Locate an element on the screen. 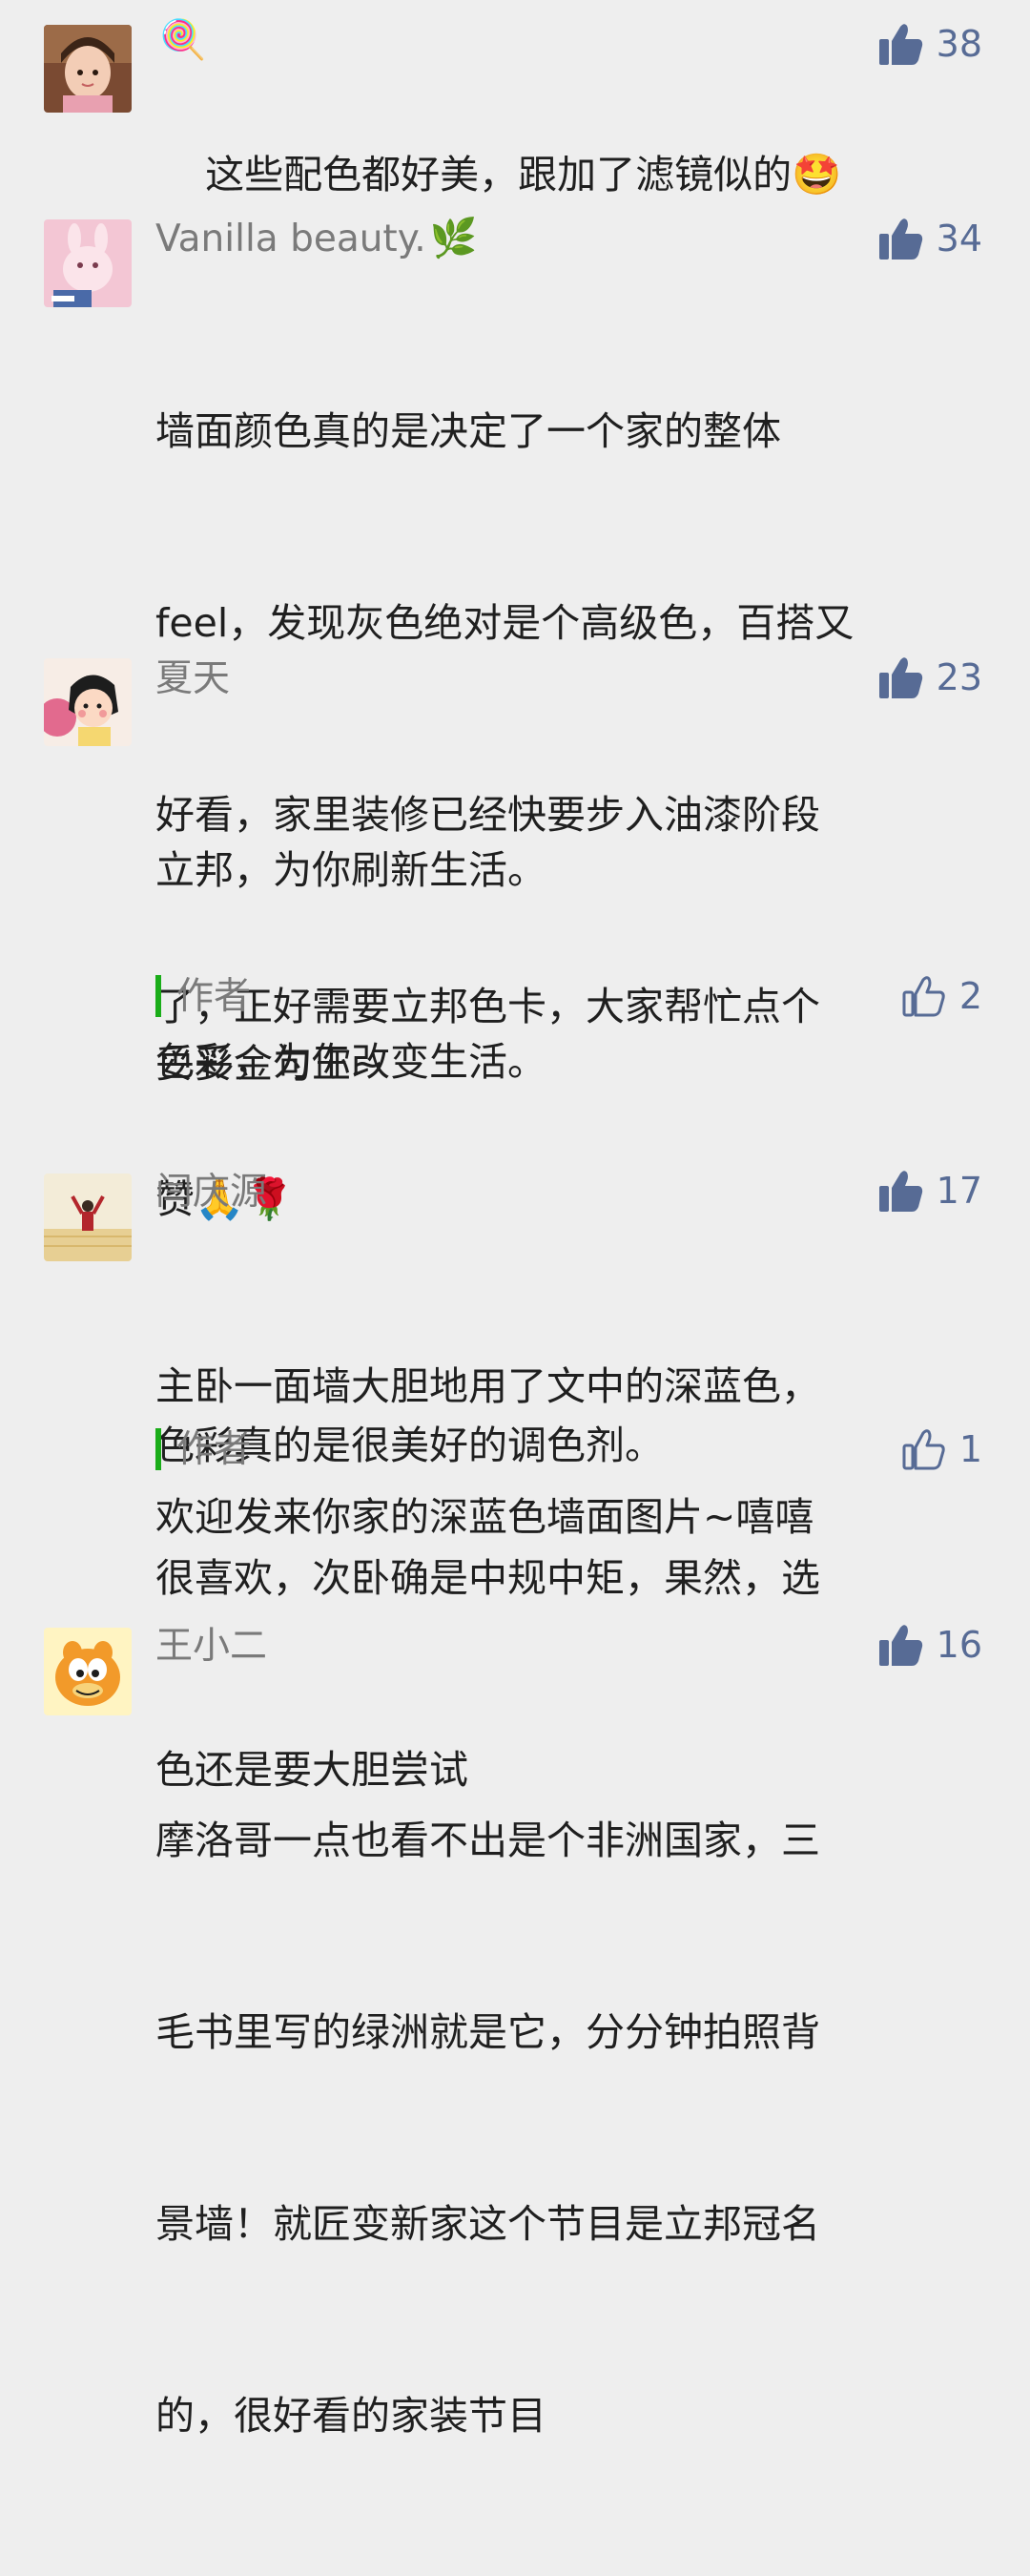  comment-author-name: Vanilla beauty. 🌿 is located at coordinates (316, 238).